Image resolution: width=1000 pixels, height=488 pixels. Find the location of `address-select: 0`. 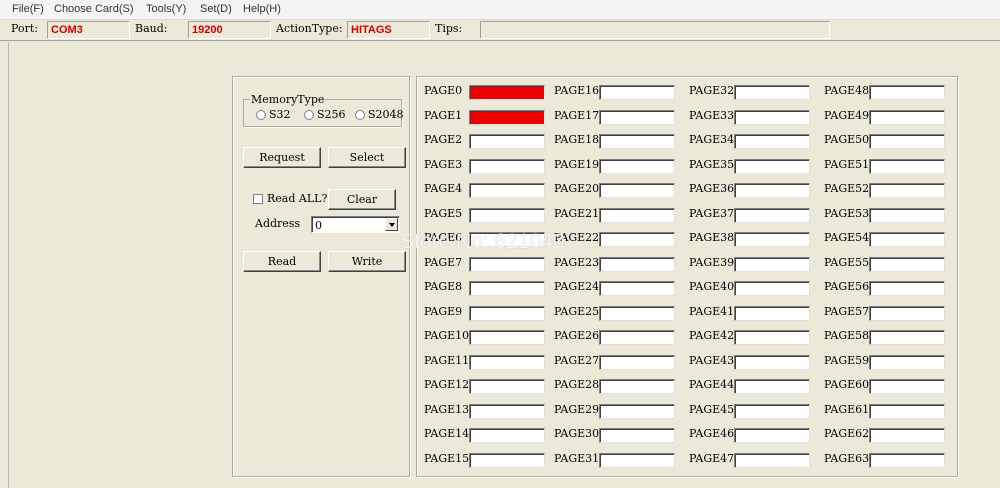

address-select: 0 is located at coordinates (355, 224).